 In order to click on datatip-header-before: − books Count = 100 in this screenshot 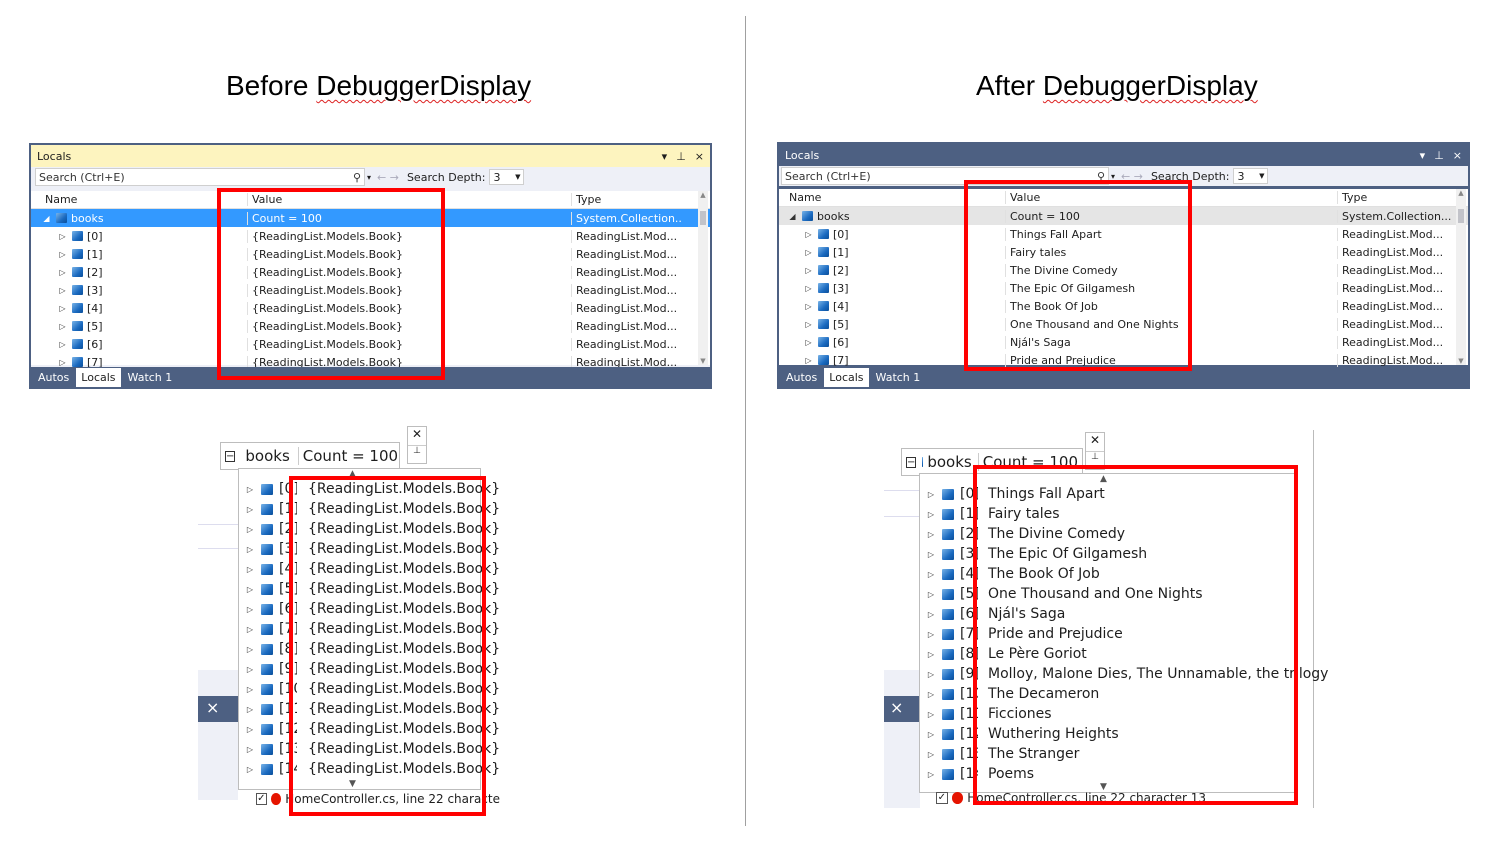, I will do `click(310, 456)`.